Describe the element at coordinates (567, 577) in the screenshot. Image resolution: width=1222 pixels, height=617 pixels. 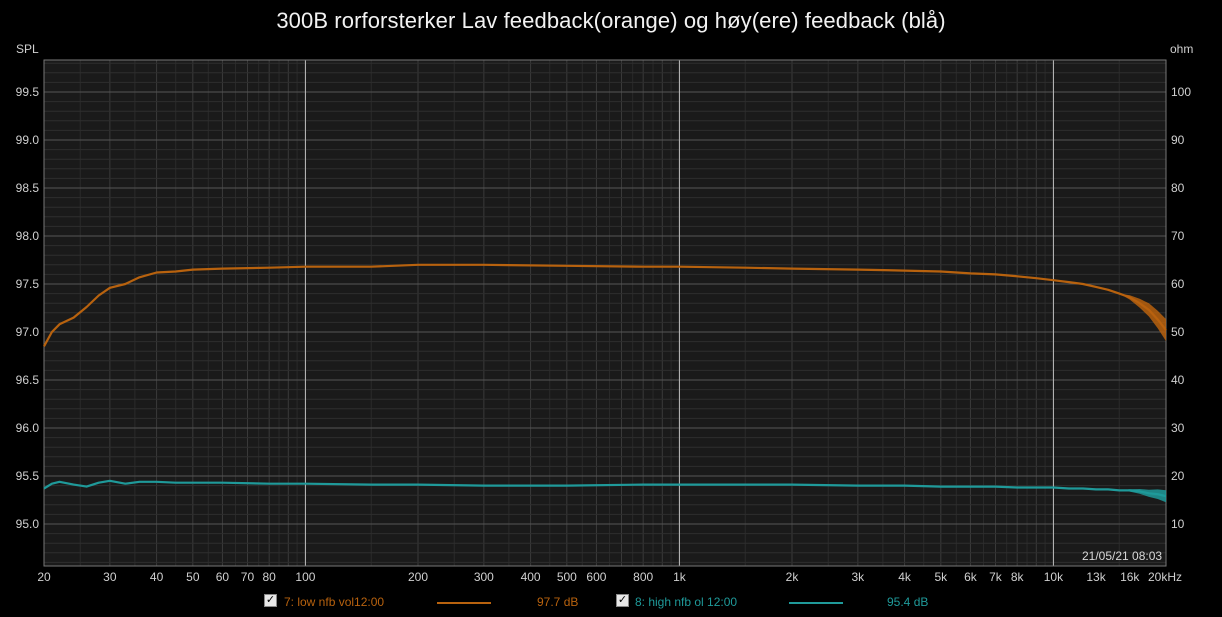
I see `x-tick-label: 500` at that location.